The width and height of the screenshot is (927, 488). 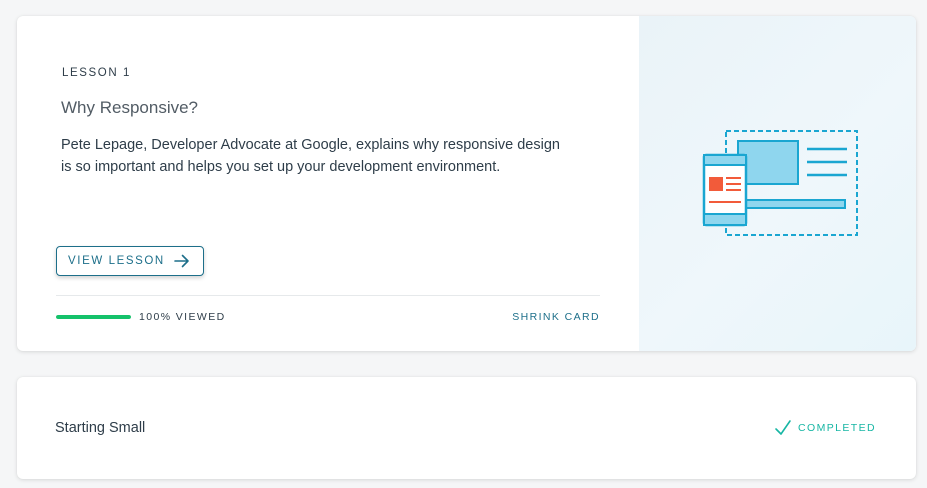 I want to click on progress-text: 100% VIEWED, so click(x=182, y=317).